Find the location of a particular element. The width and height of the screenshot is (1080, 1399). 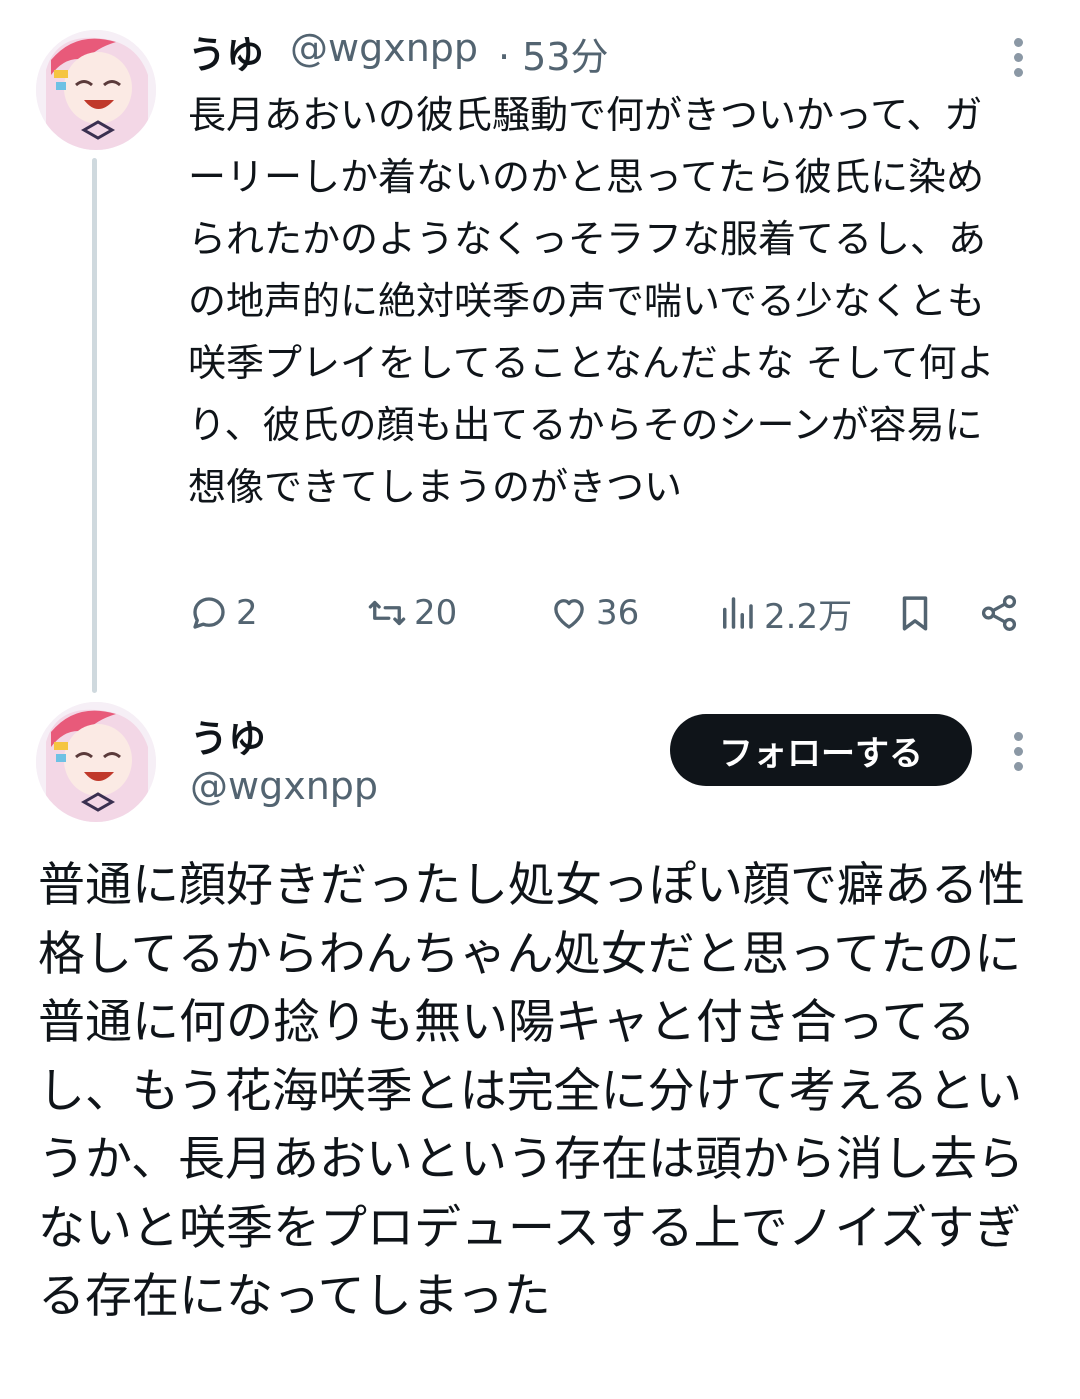

follow-button: フォローする is located at coordinates (821, 750).